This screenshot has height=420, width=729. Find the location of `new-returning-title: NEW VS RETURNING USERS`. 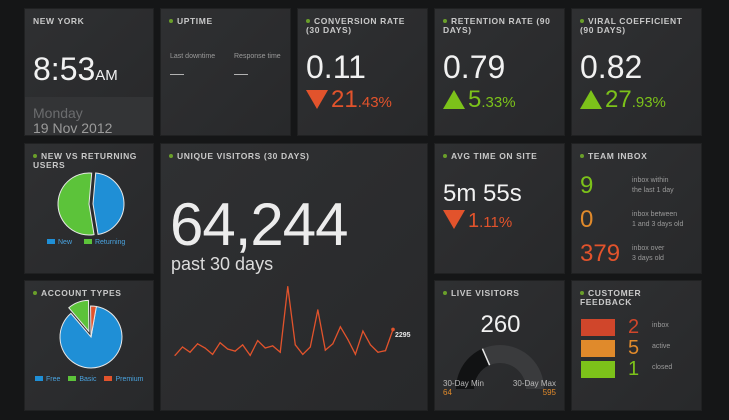

new-returning-title: NEW VS RETURNING USERS is located at coordinates (85, 160).